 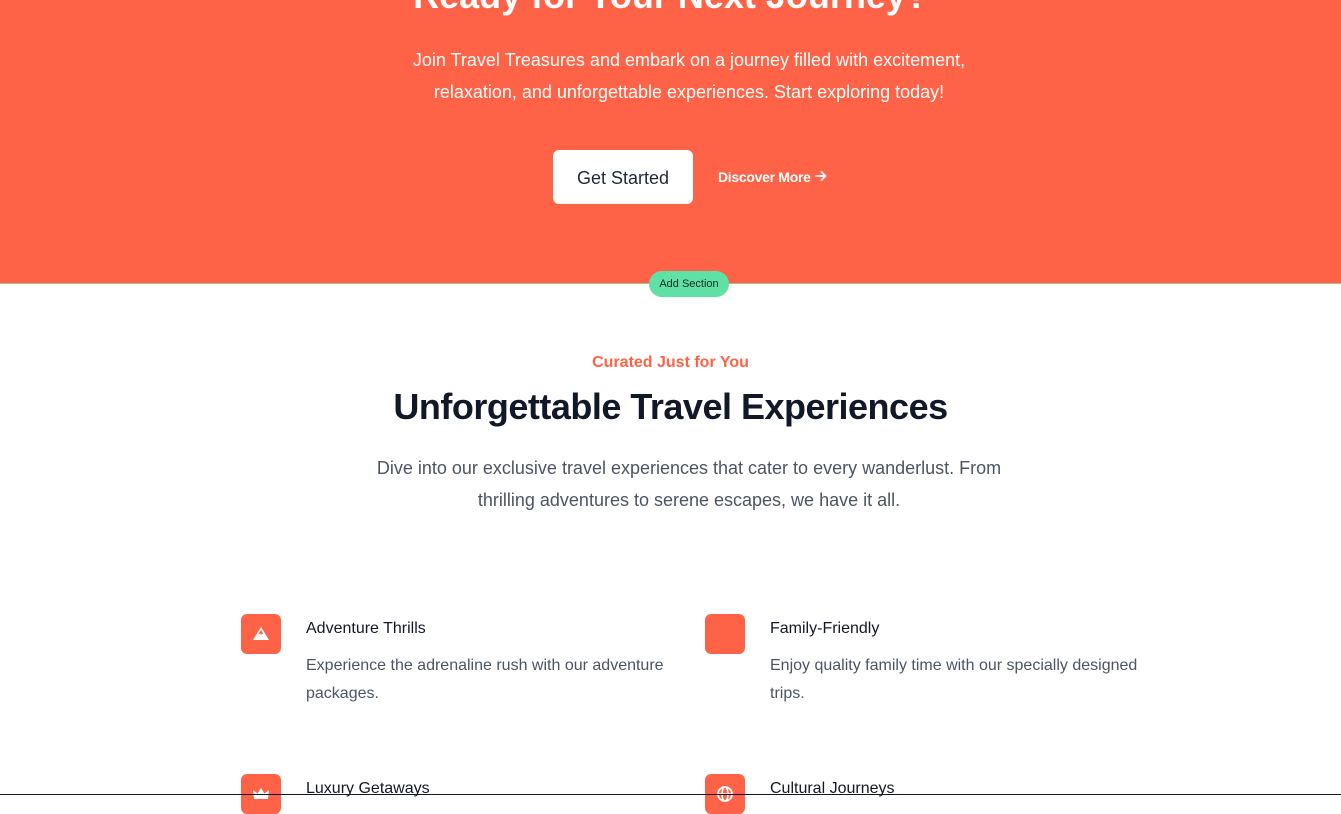 What do you see at coordinates (764, 177) in the screenshot?
I see `discover-more-label: Discover More` at bounding box center [764, 177].